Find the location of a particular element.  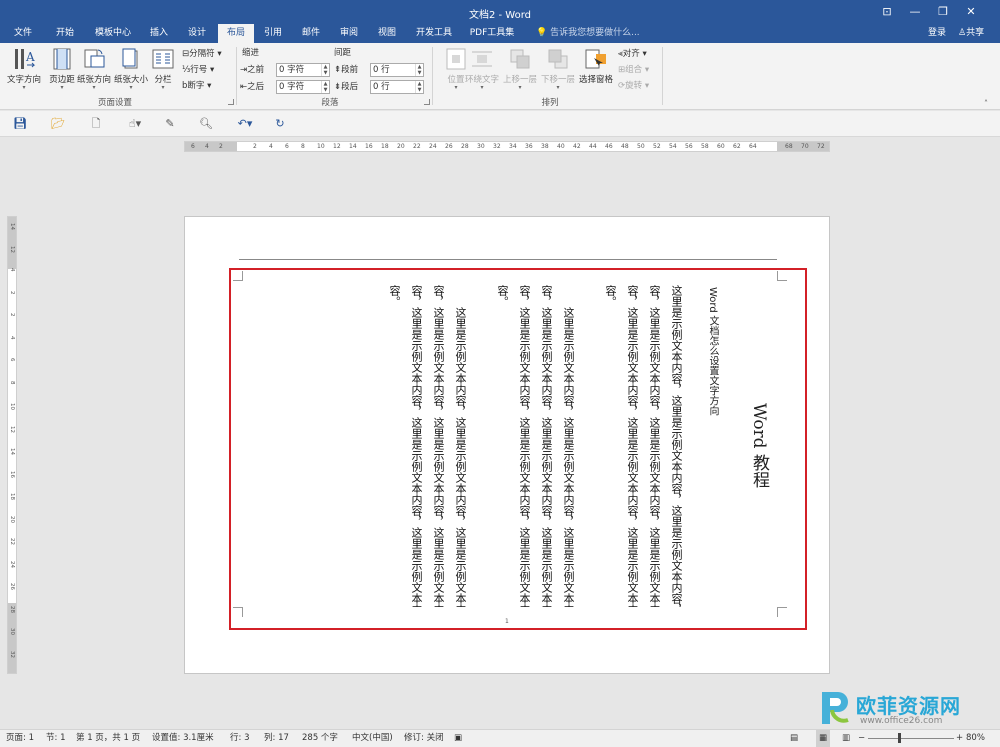

web-layout-icon: ▥ is located at coordinates (846, 738).